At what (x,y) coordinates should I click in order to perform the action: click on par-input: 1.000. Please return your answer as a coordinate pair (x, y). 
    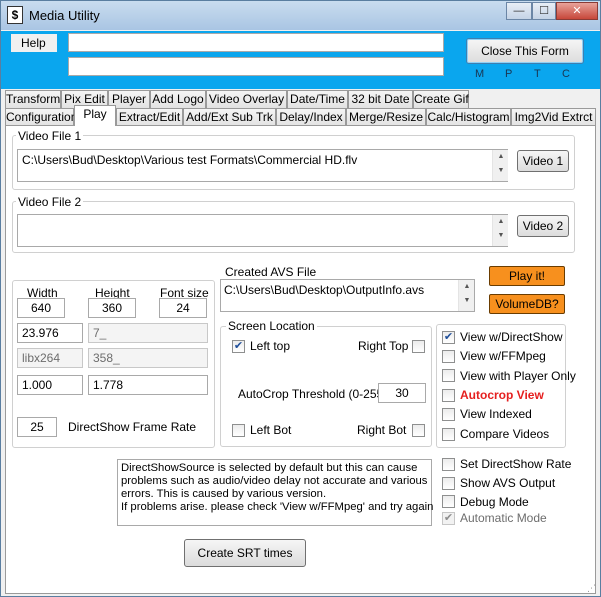
    Looking at the image, I should click on (50, 385).